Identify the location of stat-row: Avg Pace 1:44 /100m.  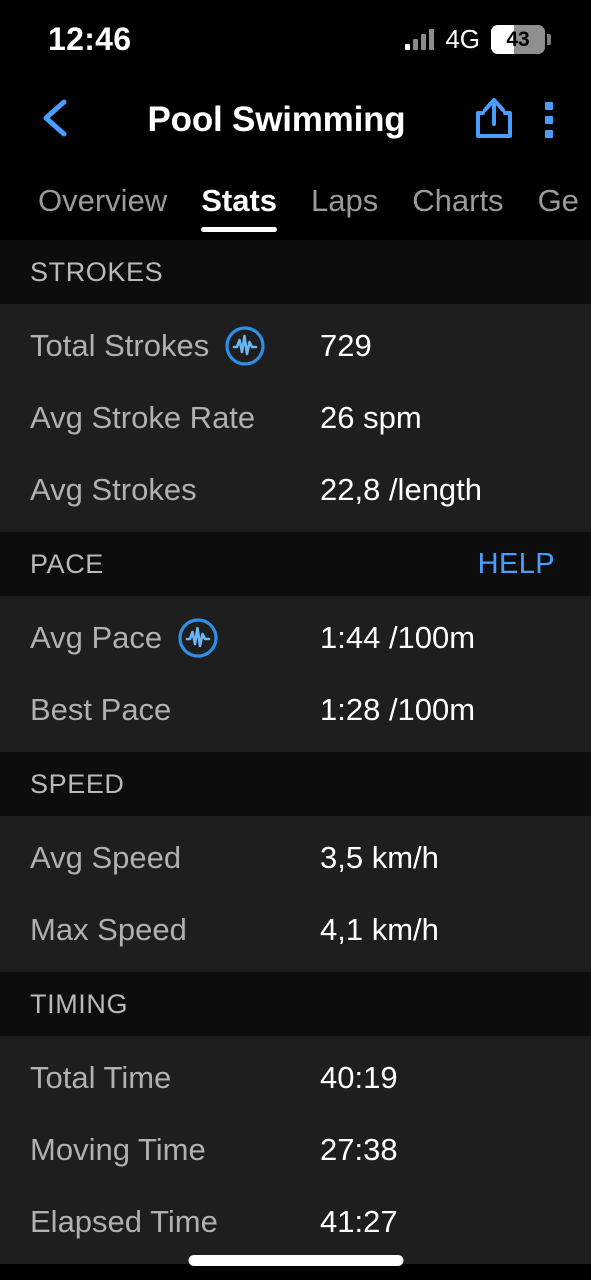
(295, 638).